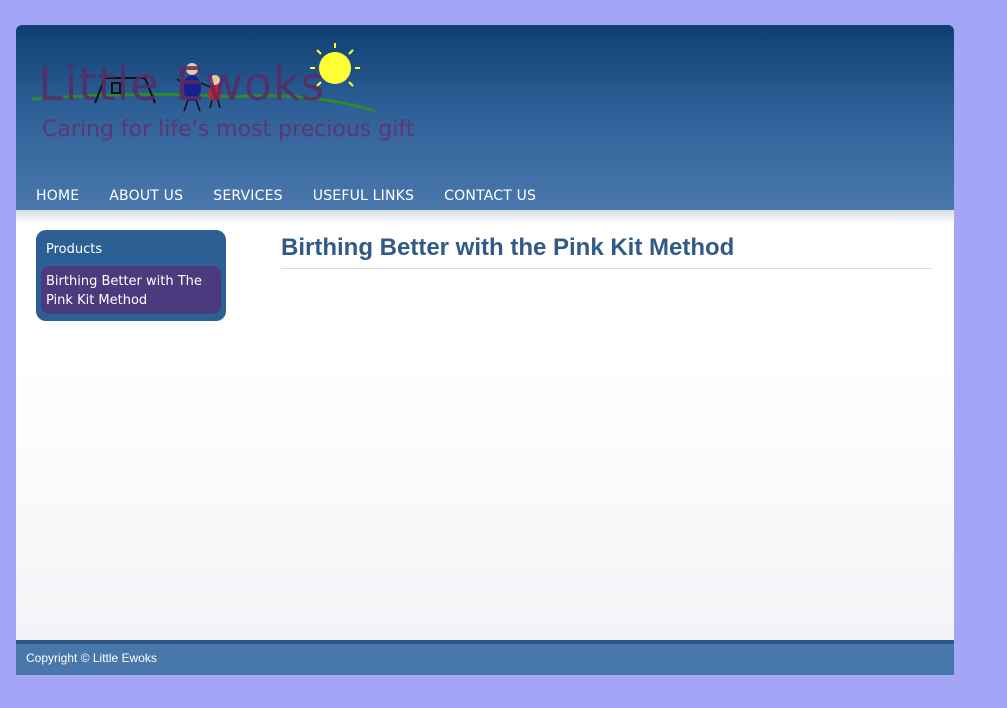  What do you see at coordinates (228, 129) in the screenshot?
I see `site-tagline: Caring for life's most precious gift` at bounding box center [228, 129].